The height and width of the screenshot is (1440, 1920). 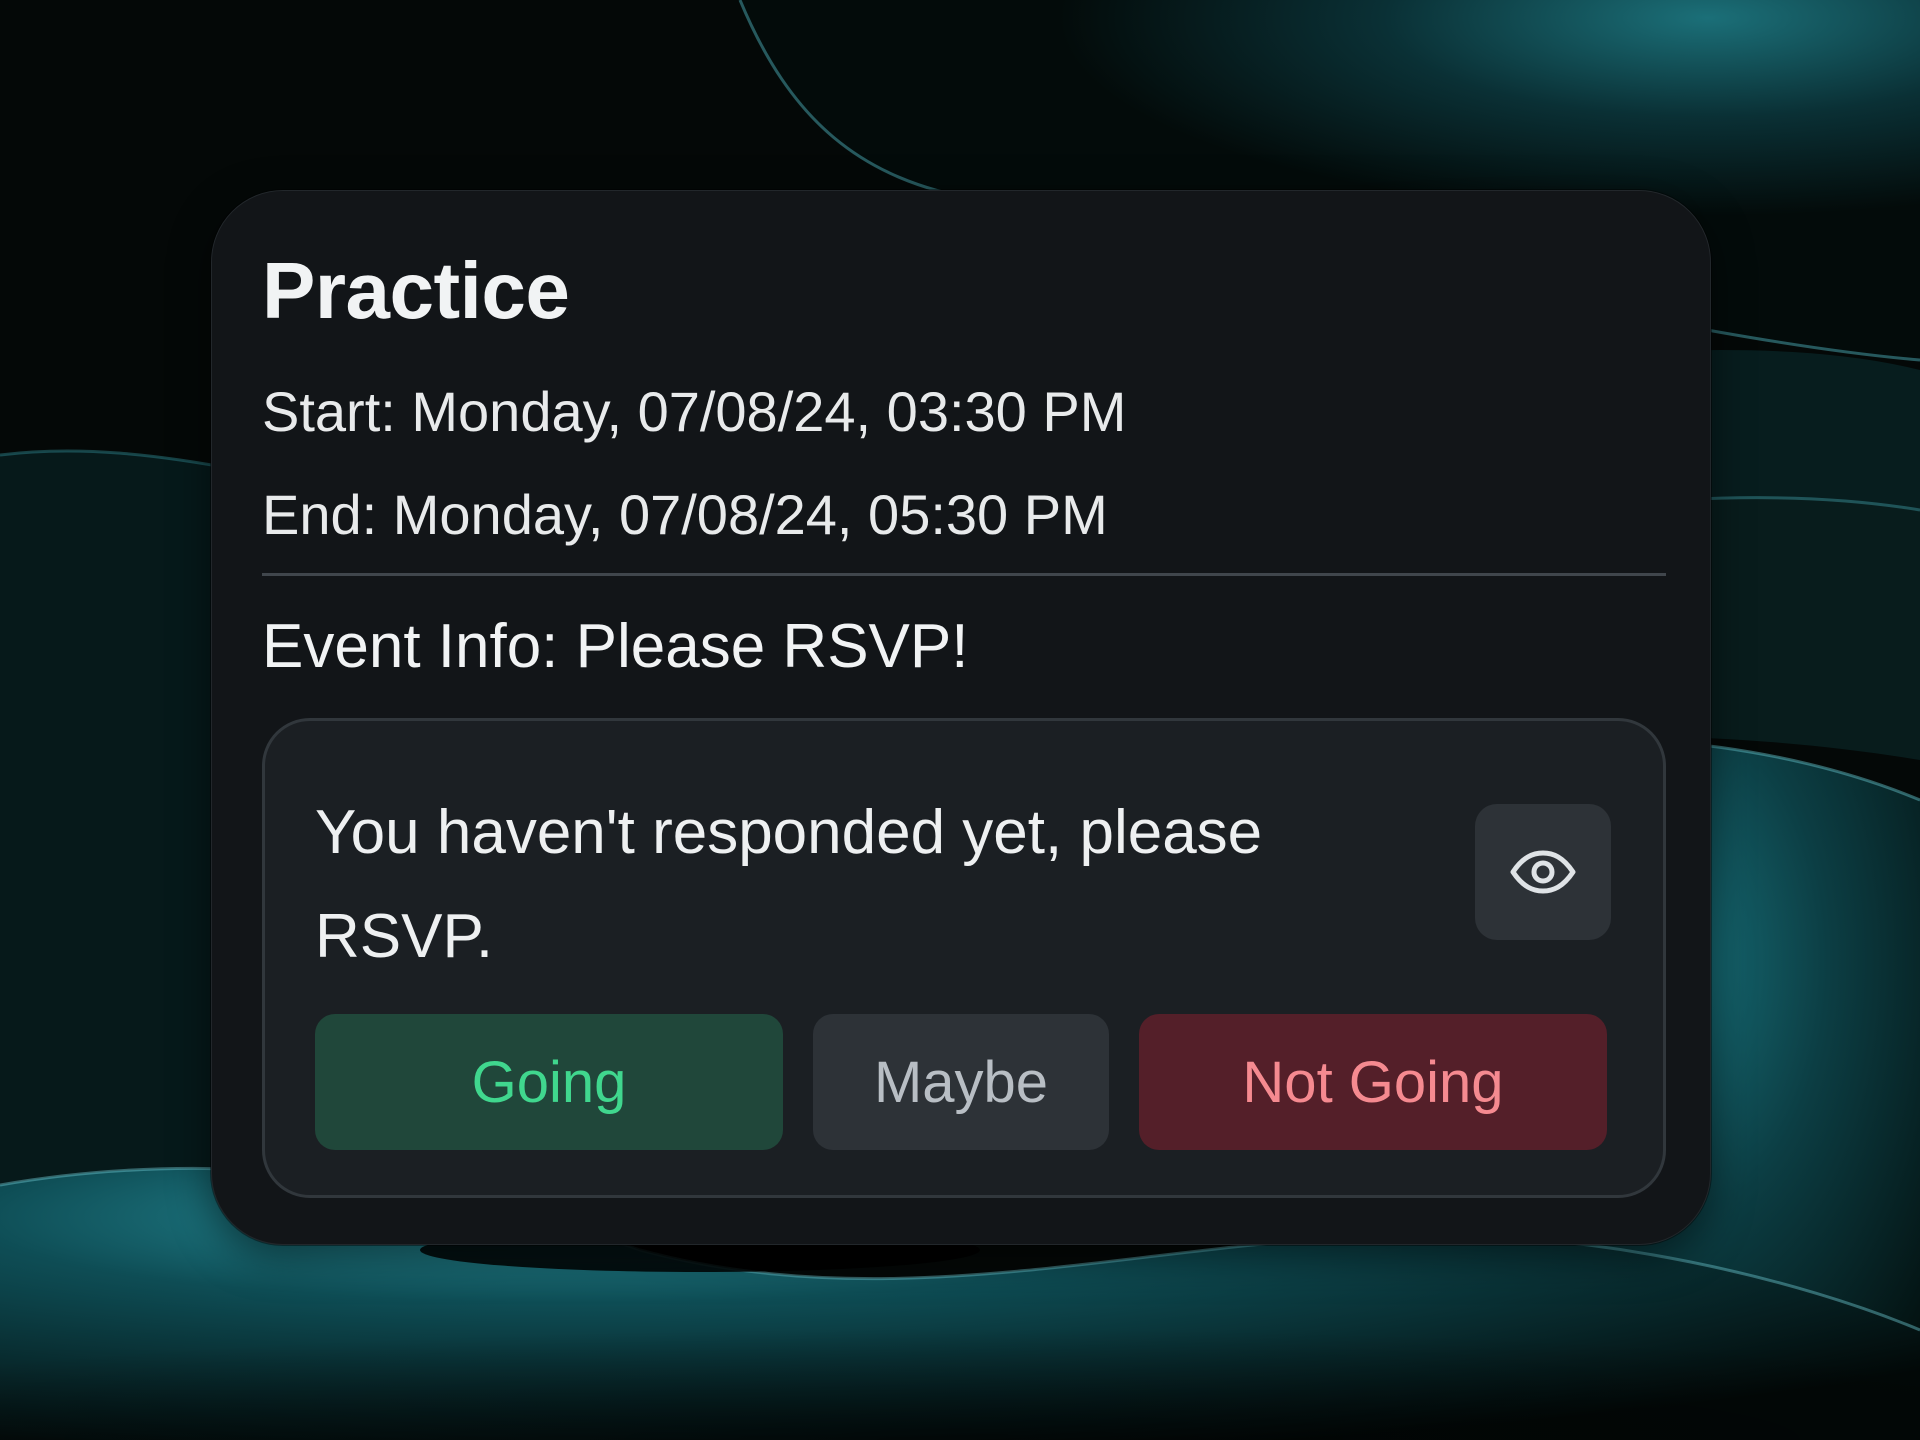 What do you see at coordinates (789, 884) in the screenshot?
I see `rsvp-status-message: You haven't responded yet, please RSVP.` at bounding box center [789, 884].